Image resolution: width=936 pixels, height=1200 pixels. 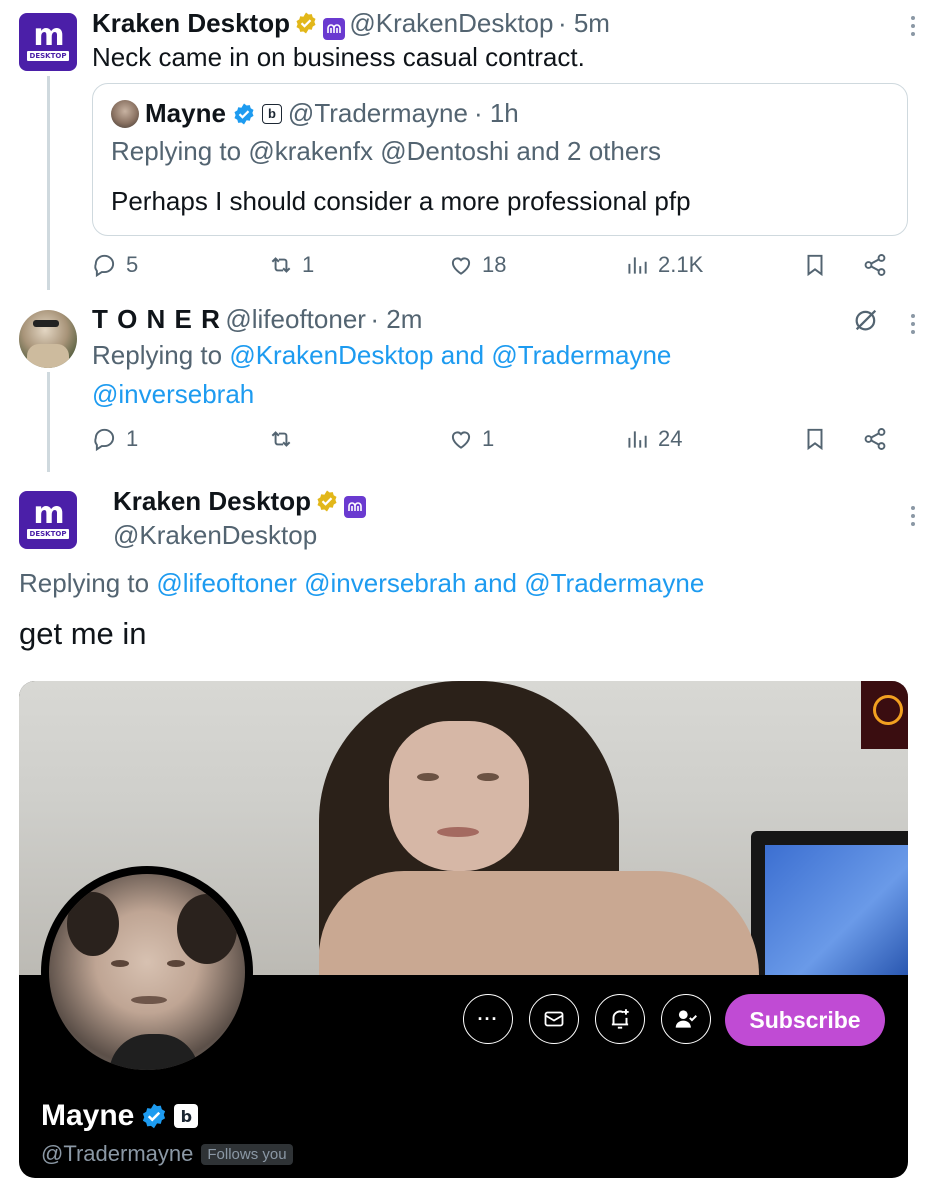 I want to click on envelope-icon, so click(x=554, y=1019).